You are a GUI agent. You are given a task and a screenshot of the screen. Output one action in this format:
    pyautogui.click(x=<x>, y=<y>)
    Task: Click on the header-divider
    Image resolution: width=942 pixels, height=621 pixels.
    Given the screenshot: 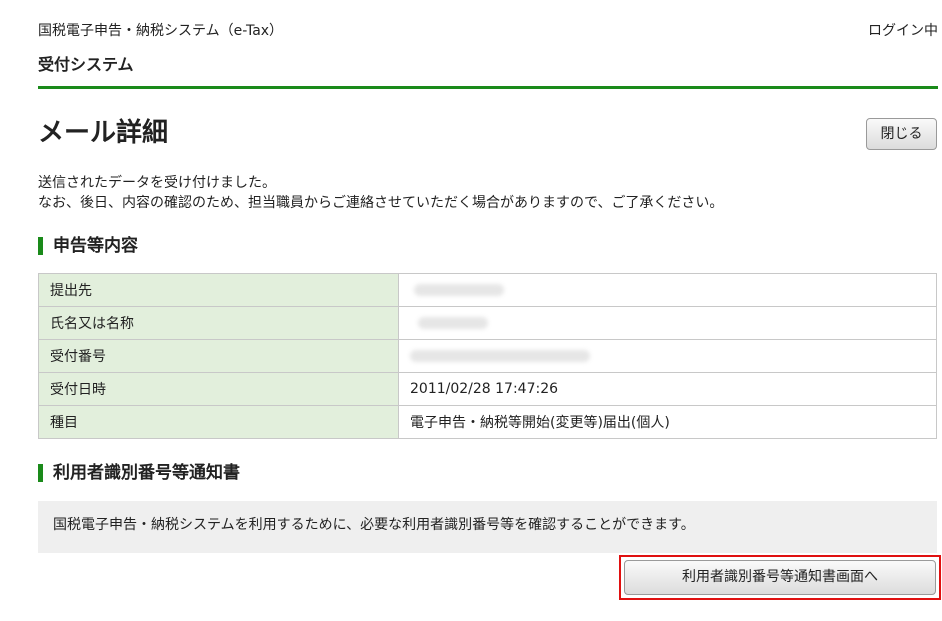 What is the action you would take?
    pyautogui.click(x=488, y=87)
    